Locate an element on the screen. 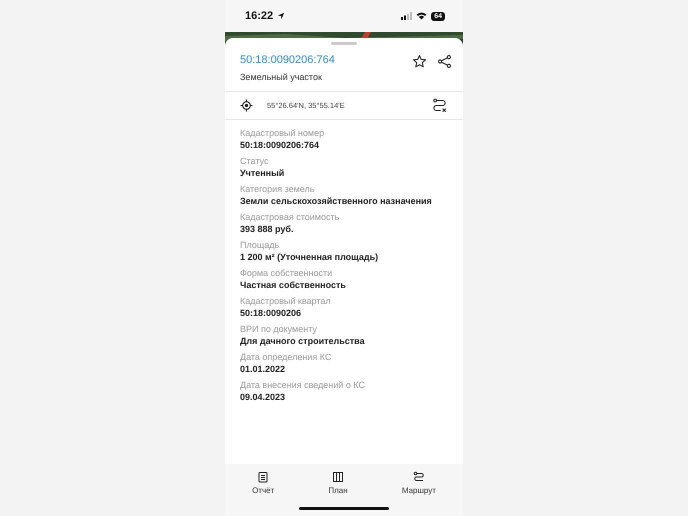  nav-tab: Отчёт is located at coordinates (263, 483).